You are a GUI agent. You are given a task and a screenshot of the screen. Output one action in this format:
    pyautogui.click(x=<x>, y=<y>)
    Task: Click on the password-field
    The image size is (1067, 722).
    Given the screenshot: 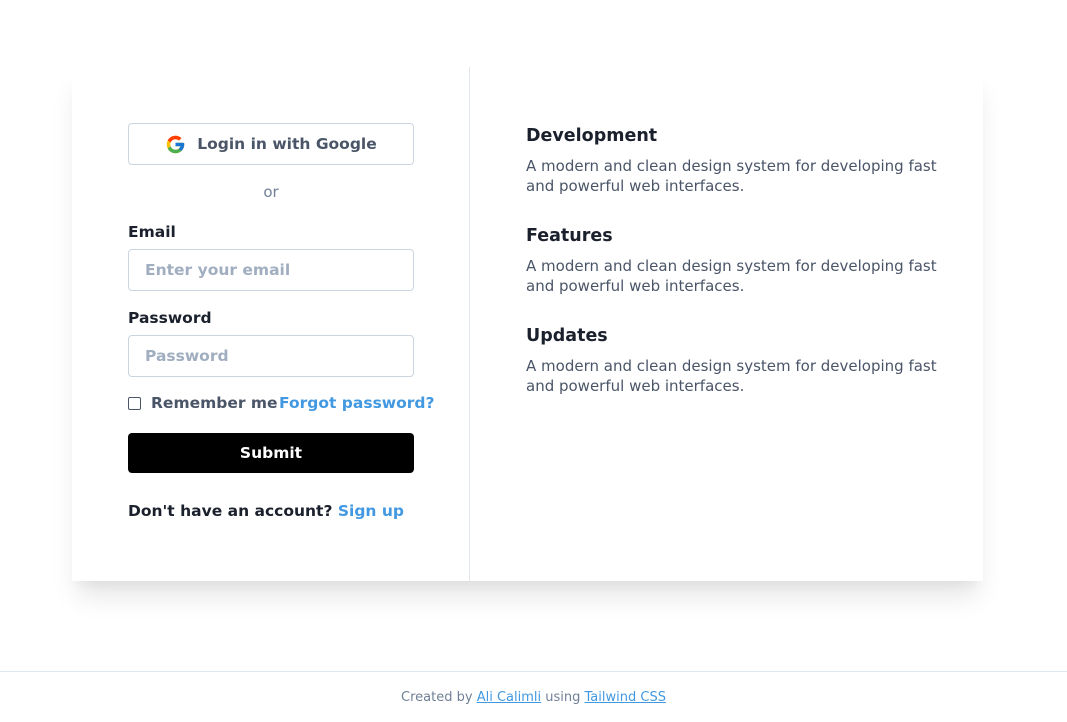 What is the action you would take?
    pyautogui.click(x=271, y=356)
    